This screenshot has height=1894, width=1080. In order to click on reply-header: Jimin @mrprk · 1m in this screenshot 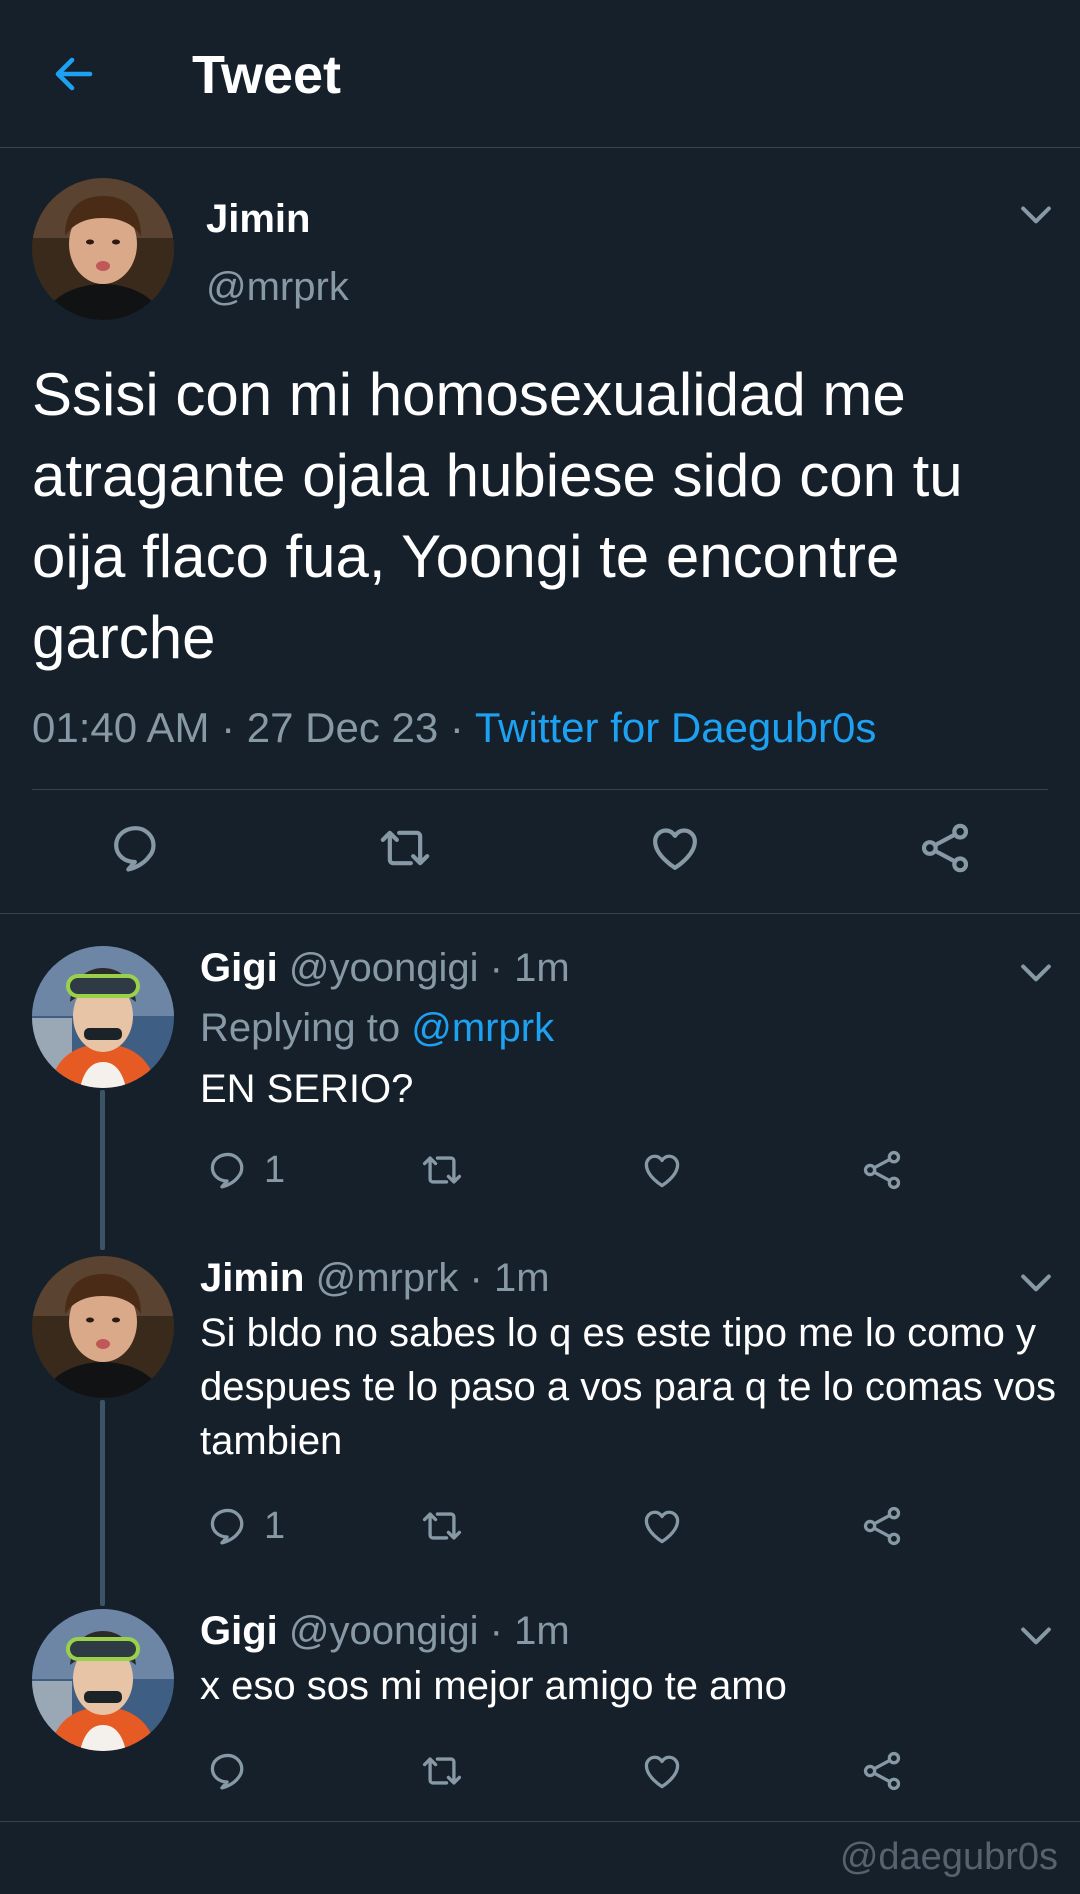, I will do `click(375, 1278)`.